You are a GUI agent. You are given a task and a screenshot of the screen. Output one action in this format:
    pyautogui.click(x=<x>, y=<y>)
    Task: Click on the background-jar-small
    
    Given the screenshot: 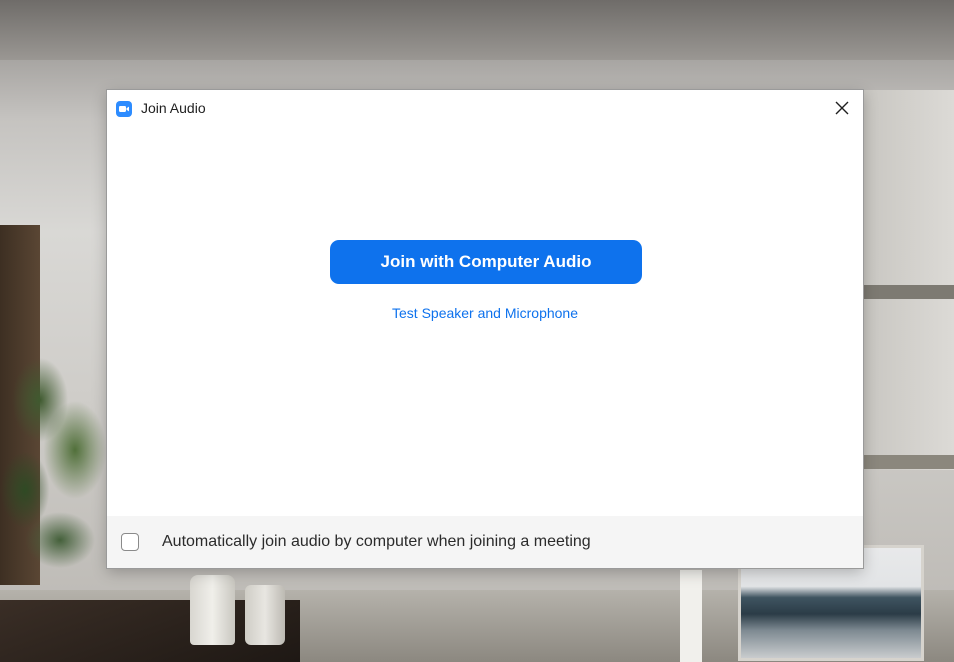 What is the action you would take?
    pyautogui.click(x=265, y=615)
    